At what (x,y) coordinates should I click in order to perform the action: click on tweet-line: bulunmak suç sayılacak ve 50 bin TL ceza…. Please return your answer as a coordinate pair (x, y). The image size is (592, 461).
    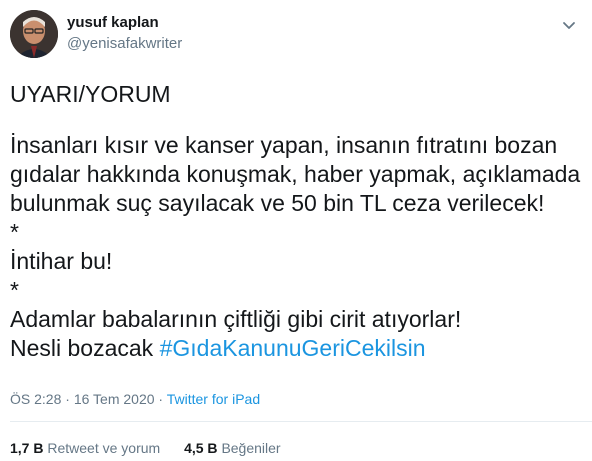
    Looking at the image, I should click on (277, 203).